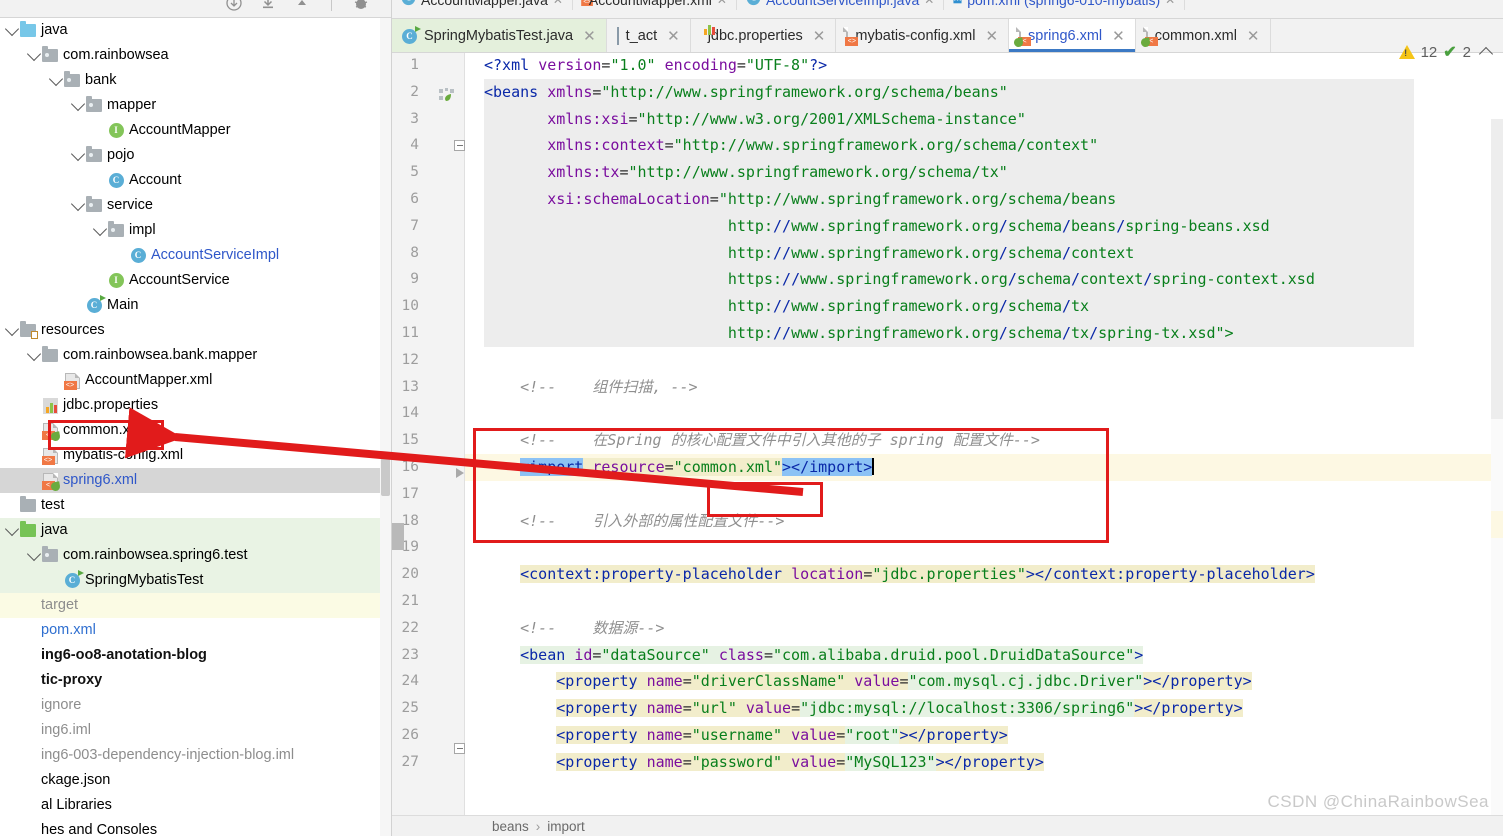 The image size is (1503, 836). What do you see at coordinates (196, 580) in the screenshot?
I see `tree-item-springmybatistest: C SpringMybatisTest` at bounding box center [196, 580].